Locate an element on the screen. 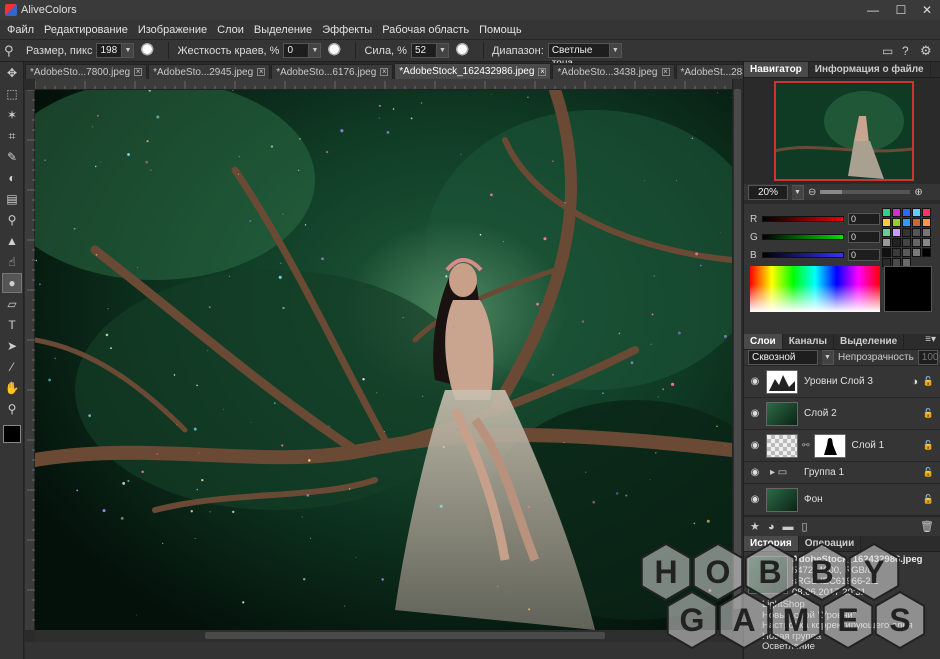 This screenshot has height=659, width=940. range-dropdown-icon: ▼ is located at coordinates (615, 50).